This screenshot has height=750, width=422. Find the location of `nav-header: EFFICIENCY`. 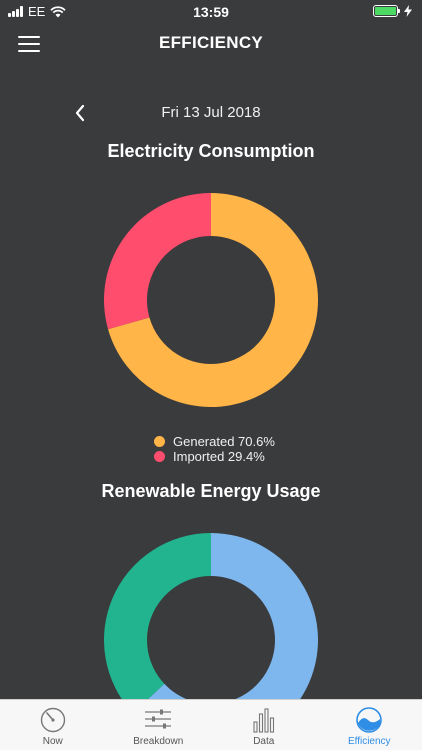

nav-header: EFFICIENCY is located at coordinates (211, 43).